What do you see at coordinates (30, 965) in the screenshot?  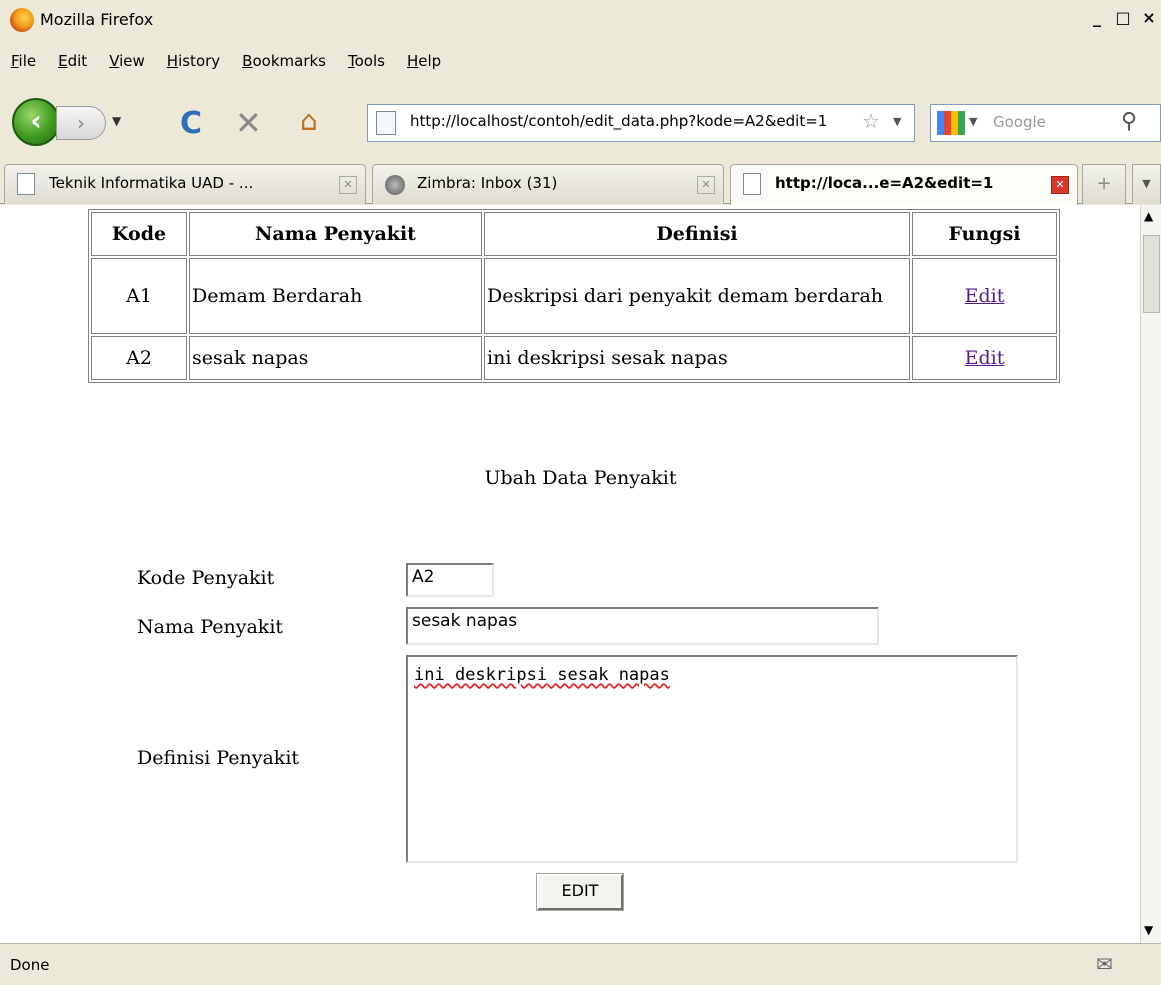 I see `status-text: Done` at bounding box center [30, 965].